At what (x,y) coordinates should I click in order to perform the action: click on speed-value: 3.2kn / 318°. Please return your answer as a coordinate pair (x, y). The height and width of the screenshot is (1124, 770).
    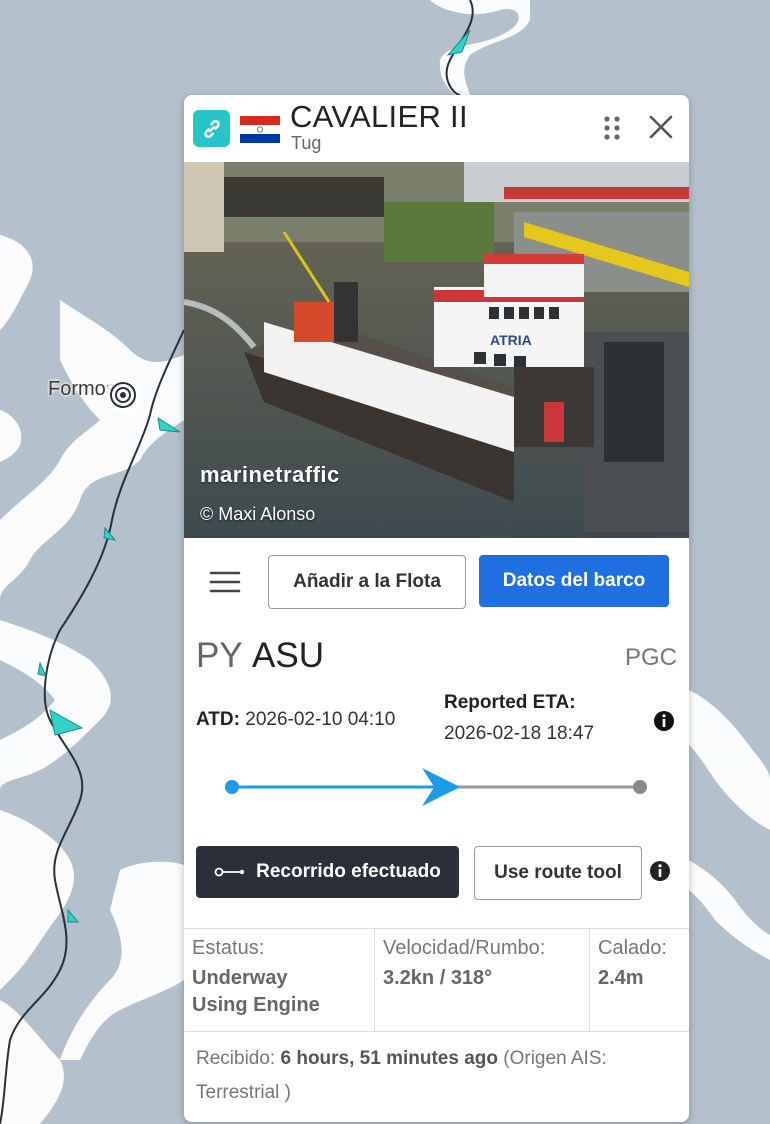
    Looking at the image, I should click on (438, 978).